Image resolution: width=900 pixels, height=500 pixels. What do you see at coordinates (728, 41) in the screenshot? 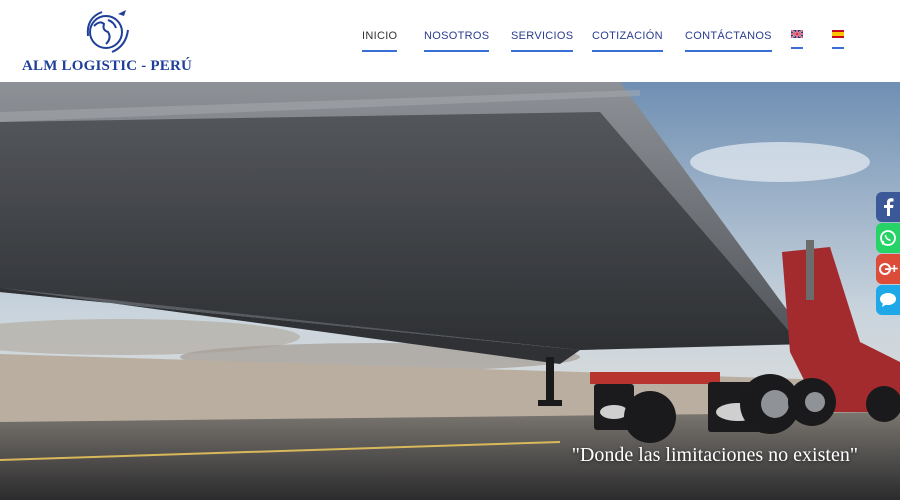
I see `nav-item-contactanos: CONTÁCTANOS` at bounding box center [728, 41].